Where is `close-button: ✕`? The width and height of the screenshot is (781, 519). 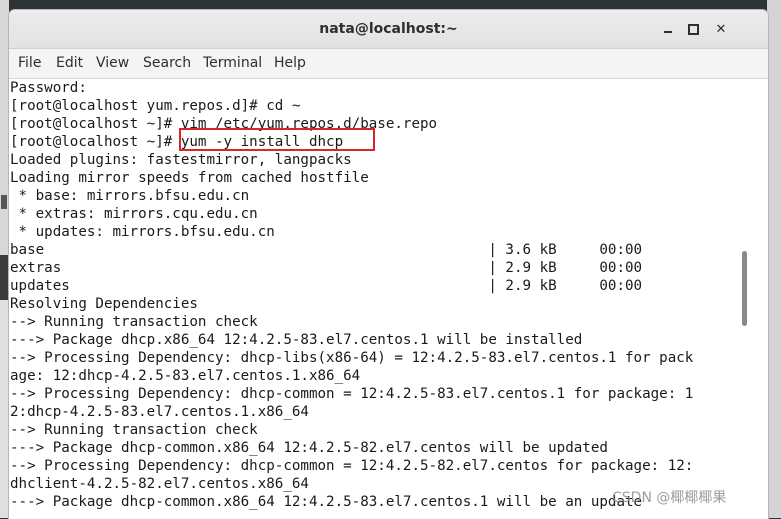 close-button: ✕ is located at coordinates (721, 29).